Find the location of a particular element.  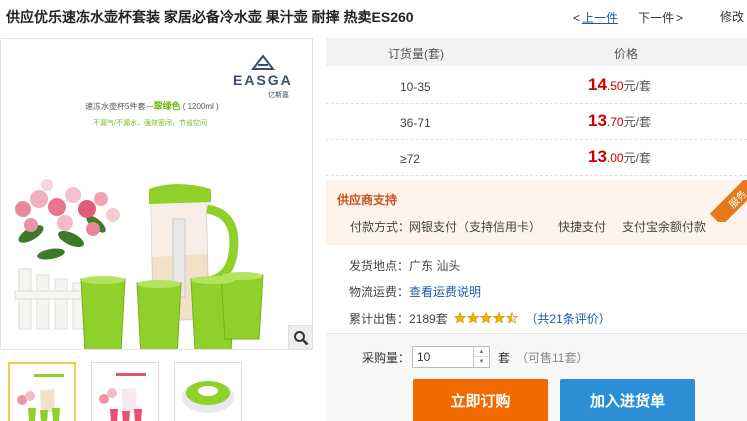

star-rating-icon is located at coordinates (486, 318).